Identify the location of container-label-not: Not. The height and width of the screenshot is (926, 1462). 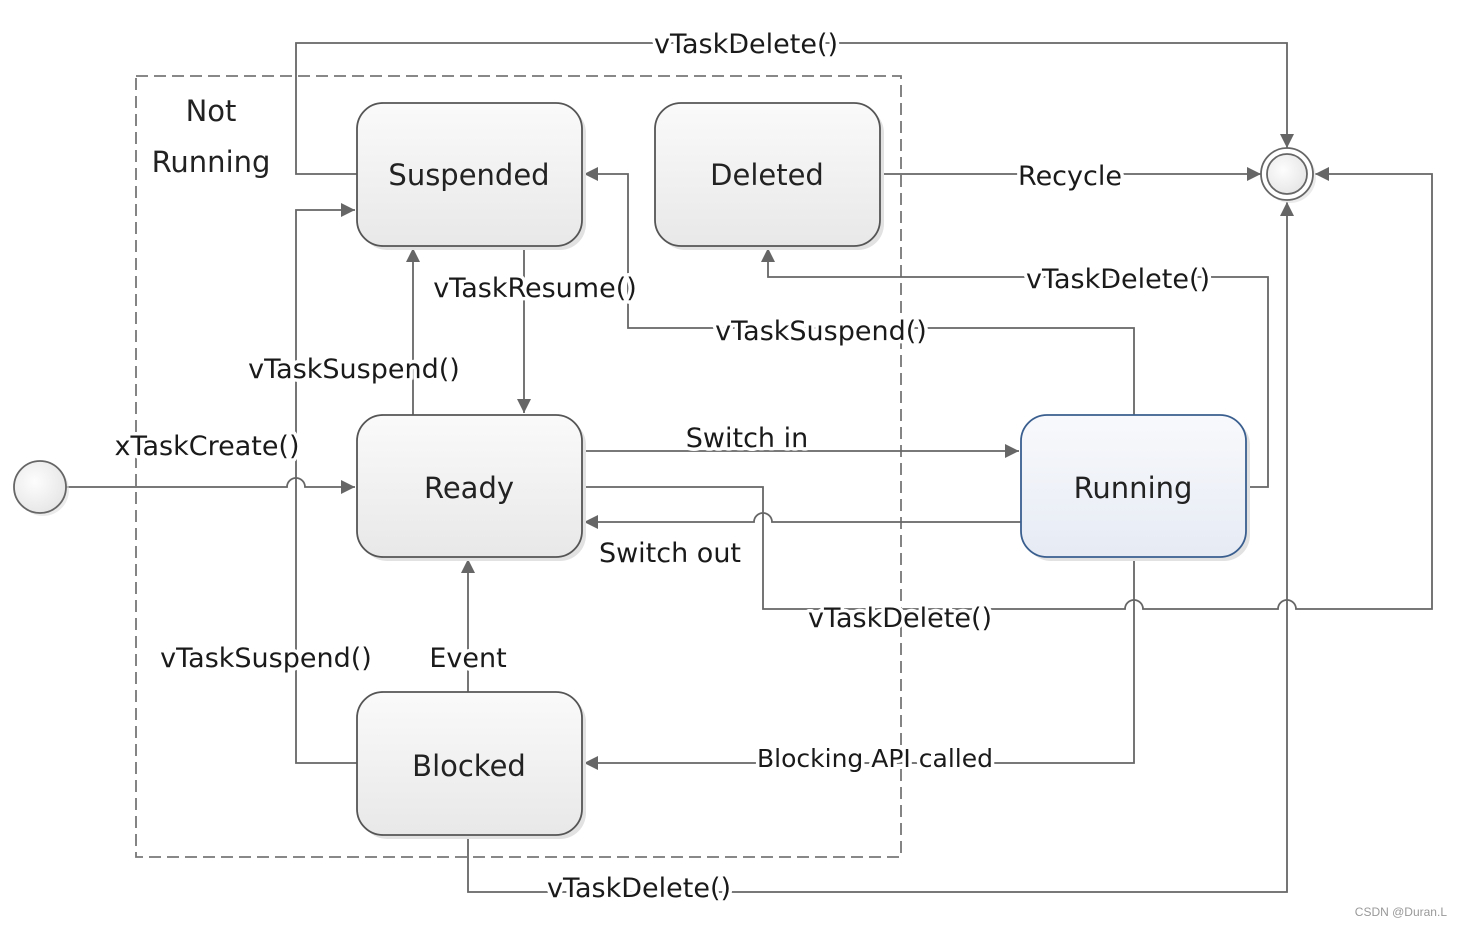
(211, 111).